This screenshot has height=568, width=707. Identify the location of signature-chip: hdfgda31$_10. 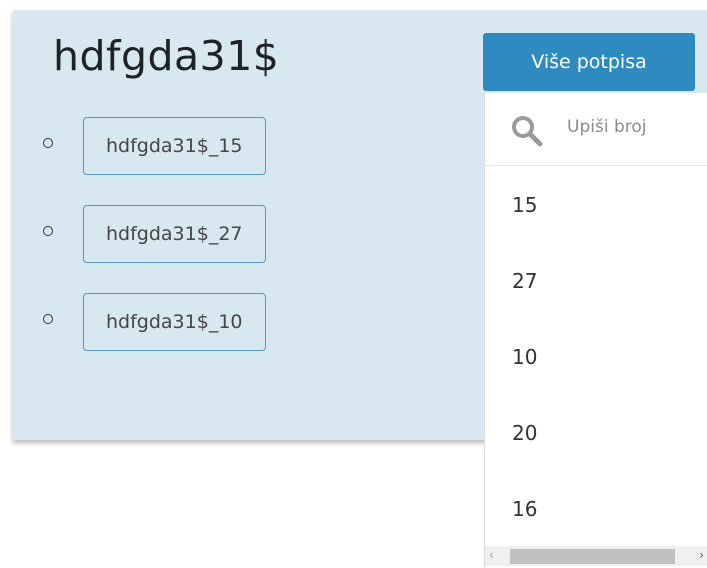
(174, 322).